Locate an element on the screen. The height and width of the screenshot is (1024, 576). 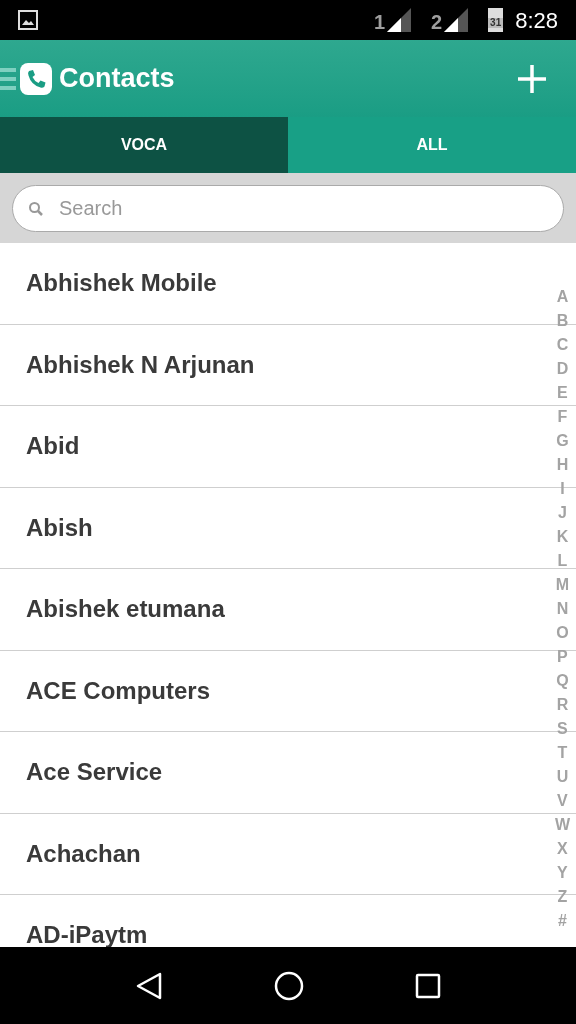
plus-icon is located at coordinates (532, 78).